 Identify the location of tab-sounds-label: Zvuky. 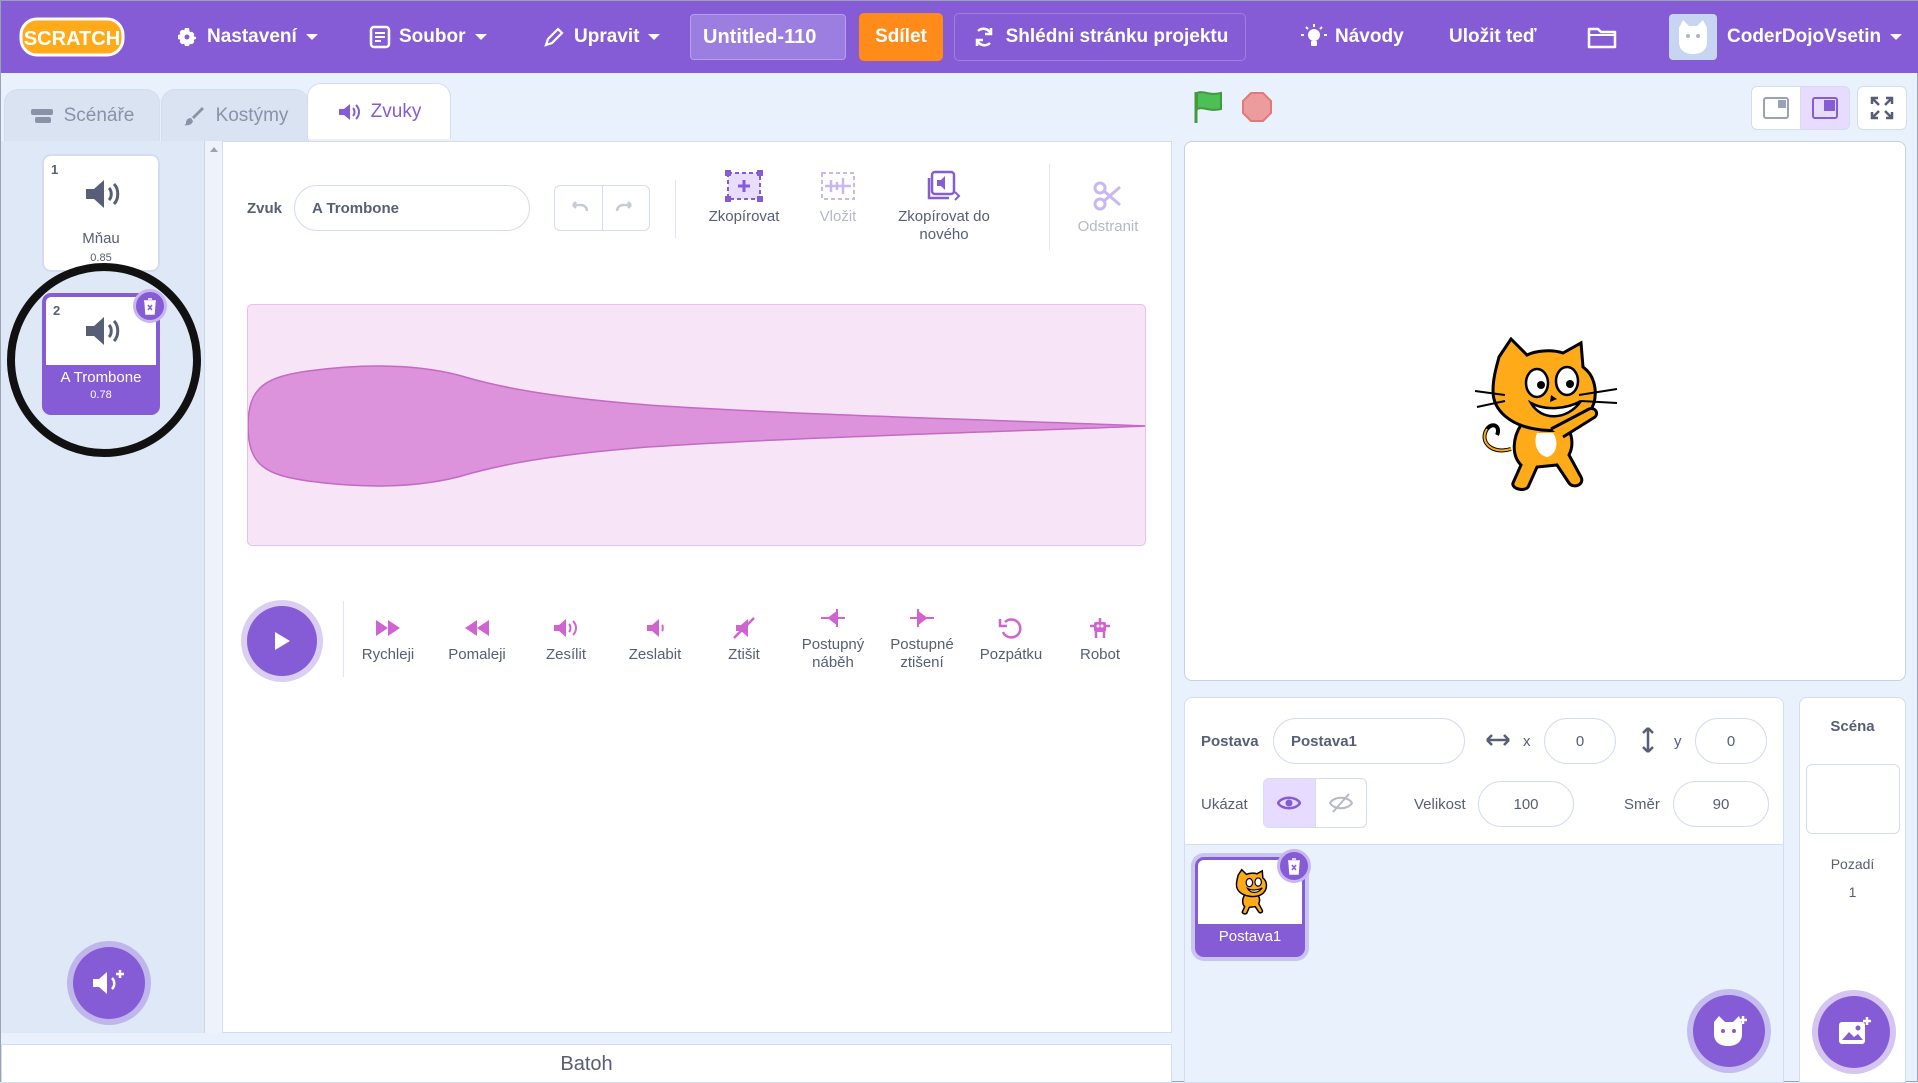
(396, 111).